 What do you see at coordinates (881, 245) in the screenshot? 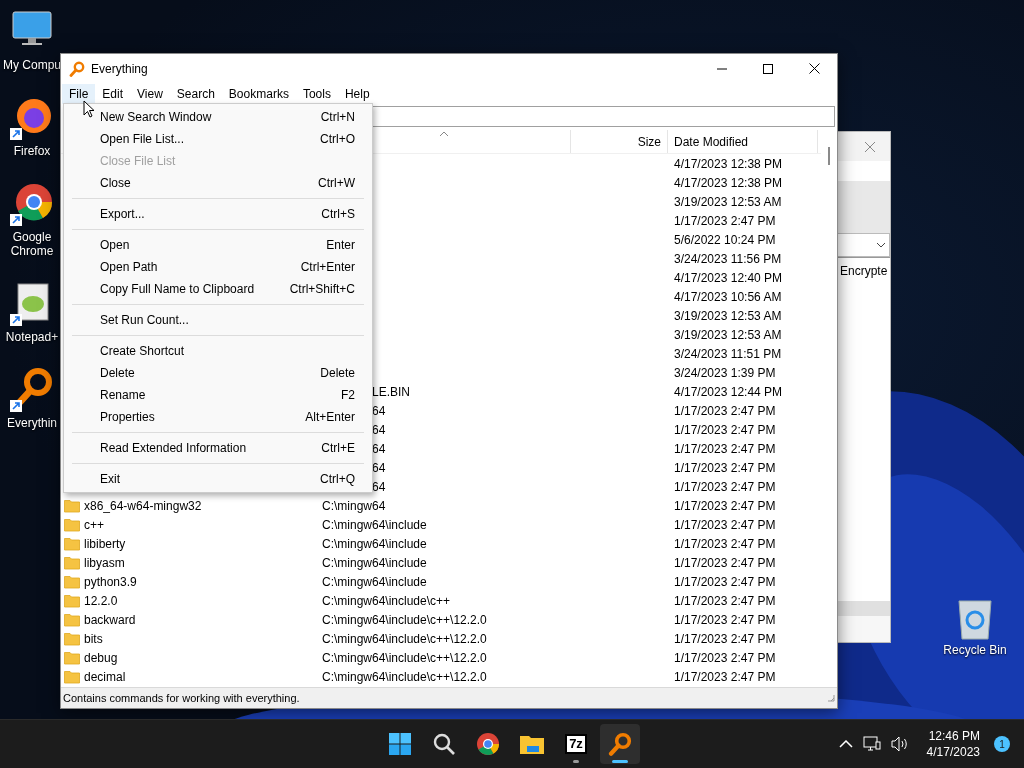
I see `chevron-down-icon` at bounding box center [881, 245].